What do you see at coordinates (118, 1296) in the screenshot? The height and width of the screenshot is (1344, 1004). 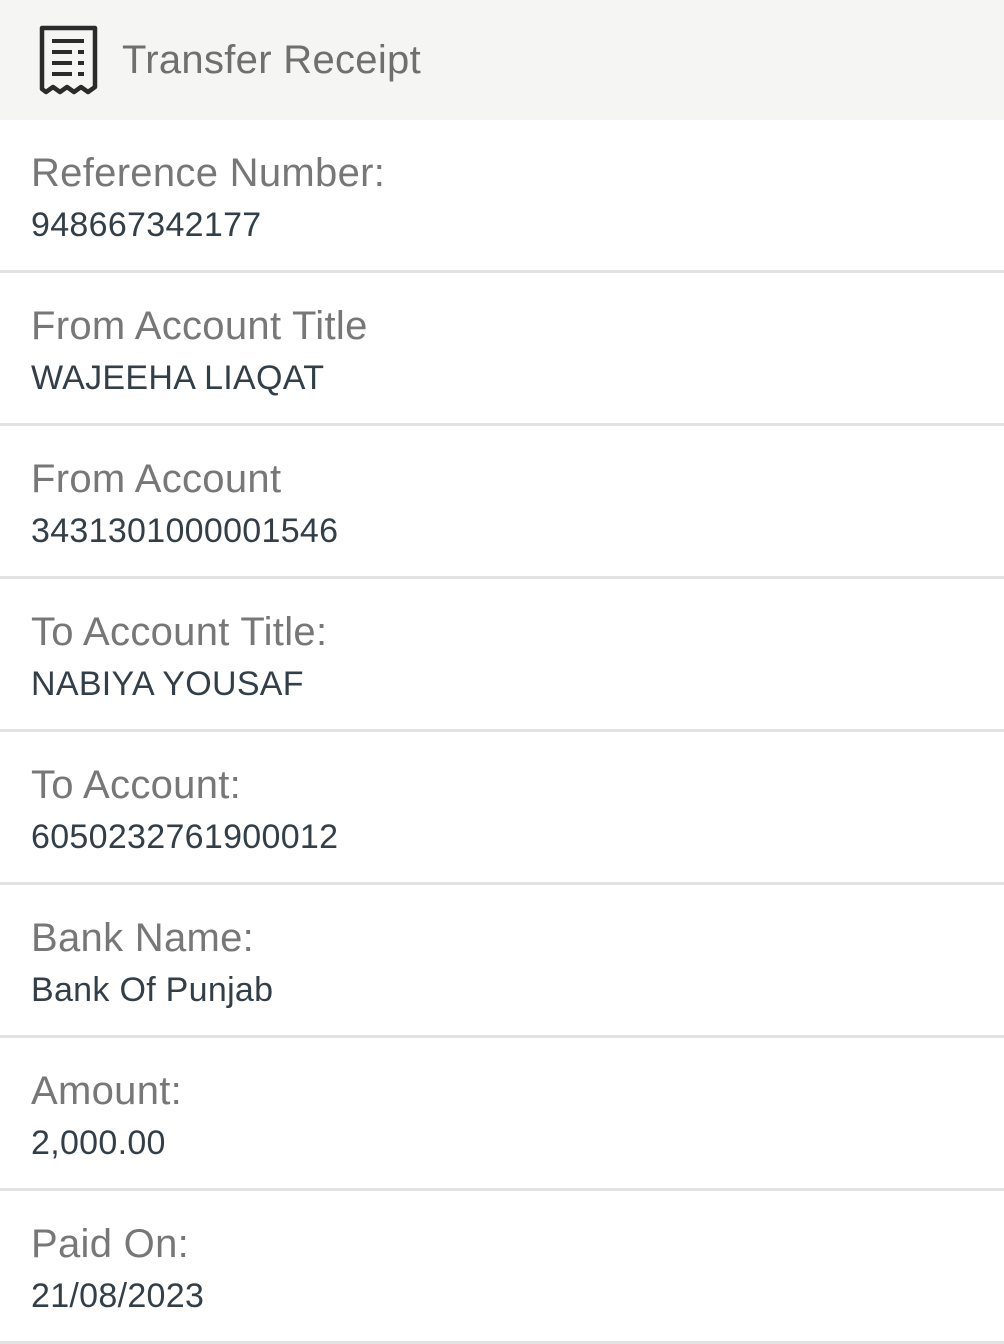 I see `detail-value: 21/08/2023` at bounding box center [118, 1296].